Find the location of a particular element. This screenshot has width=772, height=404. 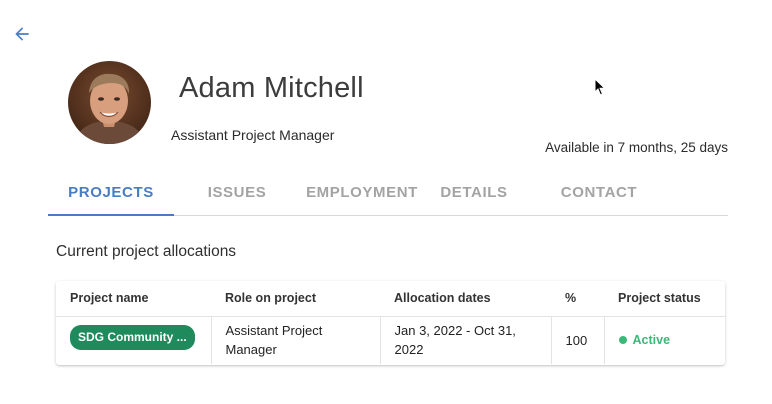

section-title: Current project allocations is located at coordinates (146, 251).